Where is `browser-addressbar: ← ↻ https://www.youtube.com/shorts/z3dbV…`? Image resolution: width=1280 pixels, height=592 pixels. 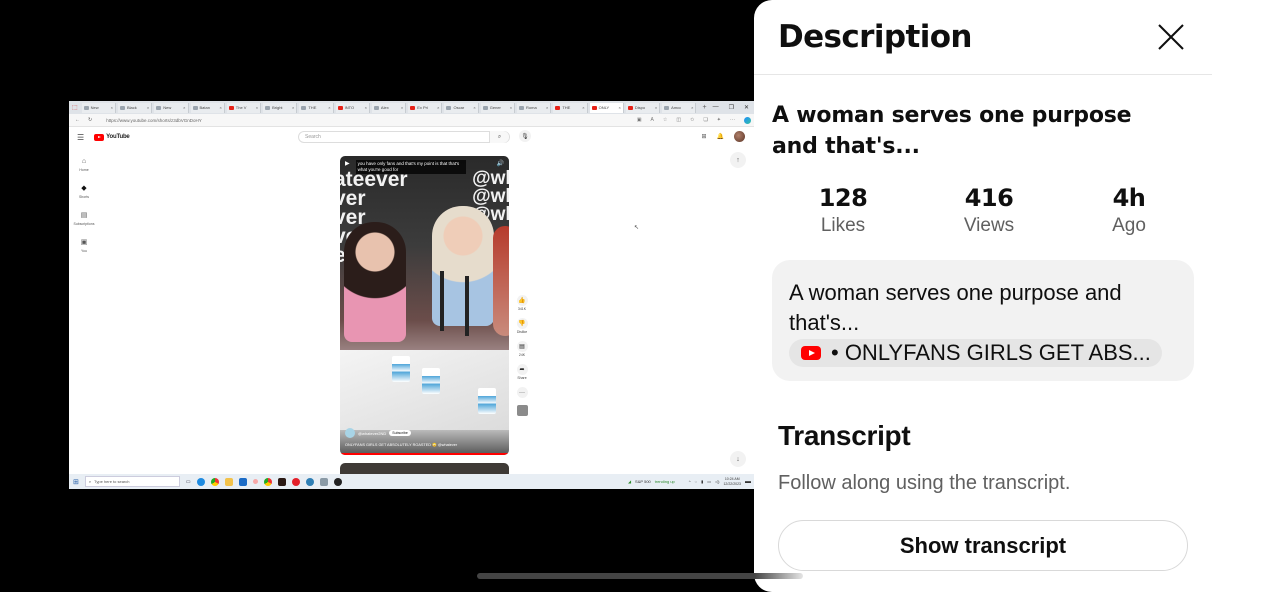
browser-addressbar: ← ↻ https://www.youtube.com/shorts/z3dbV… is located at coordinates (413, 120).